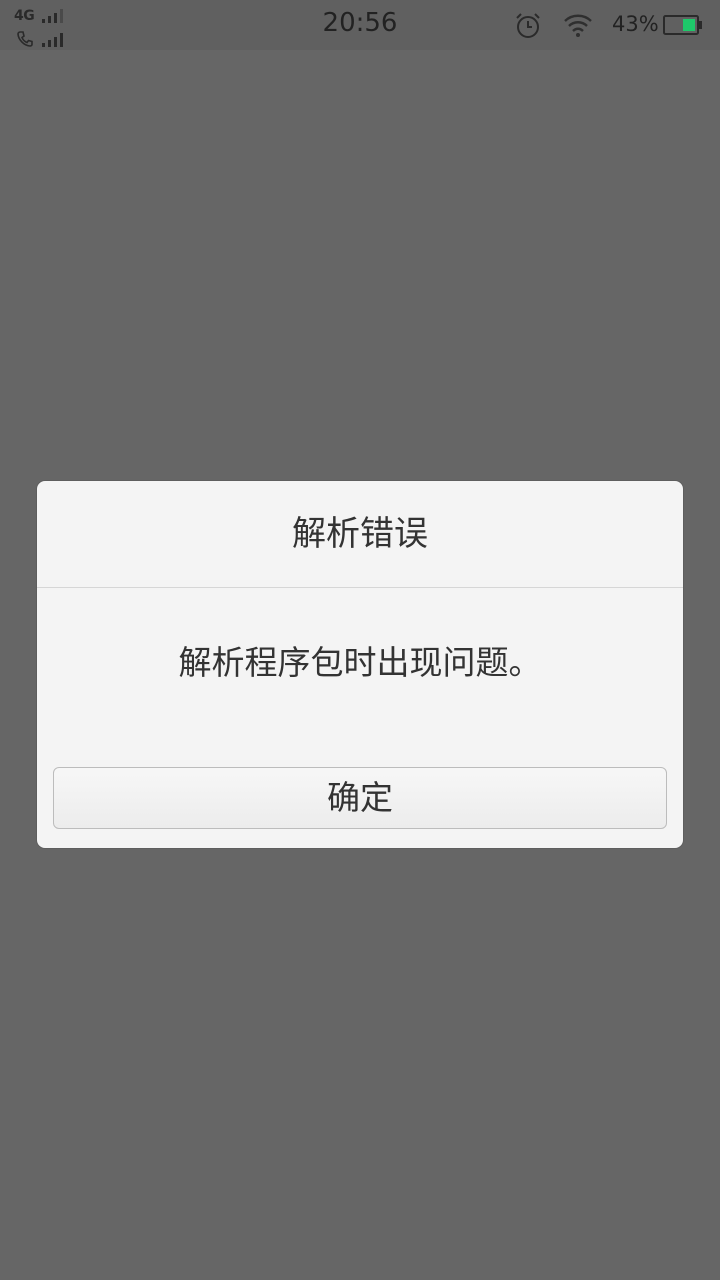 The image size is (720, 1280). What do you see at coordinates (360, 534) in the screenshot?
I see `dialog-title: 解析错误` at bounding box center [360, 534].